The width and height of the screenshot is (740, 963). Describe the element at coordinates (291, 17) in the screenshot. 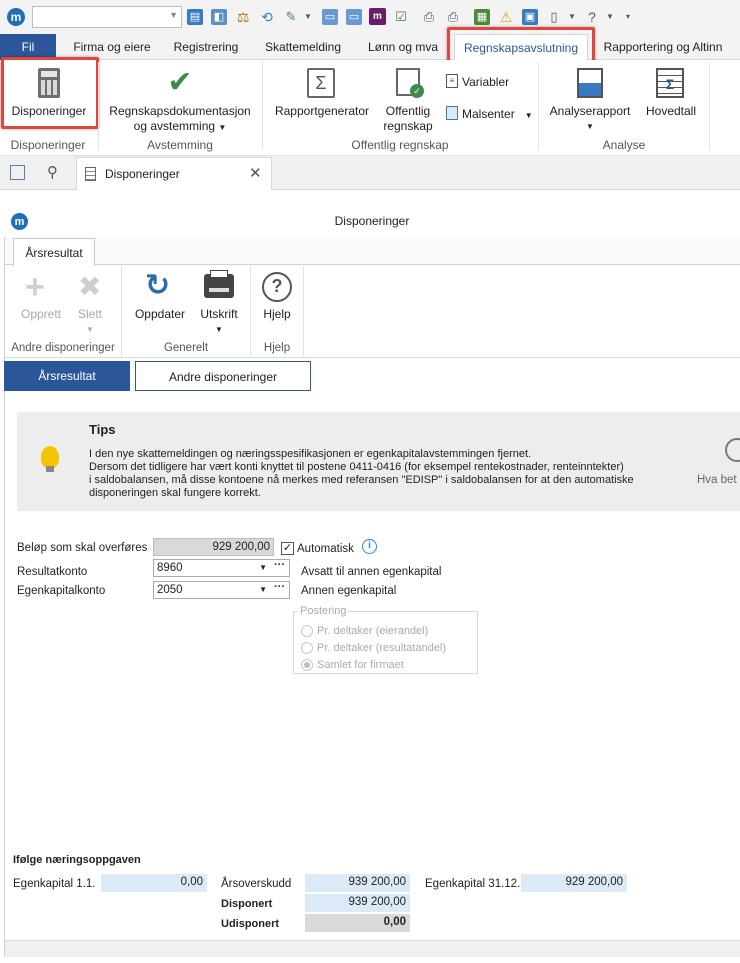

I see `edit-icon: ✎` at that location.